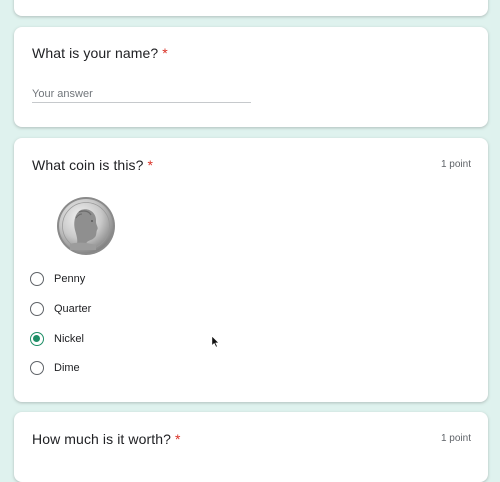 The width and height of the screenshot is (500, 482). Describe the element at coordinates (73, 309) in the screenshot. I see `option-label: Quarter` at that location.